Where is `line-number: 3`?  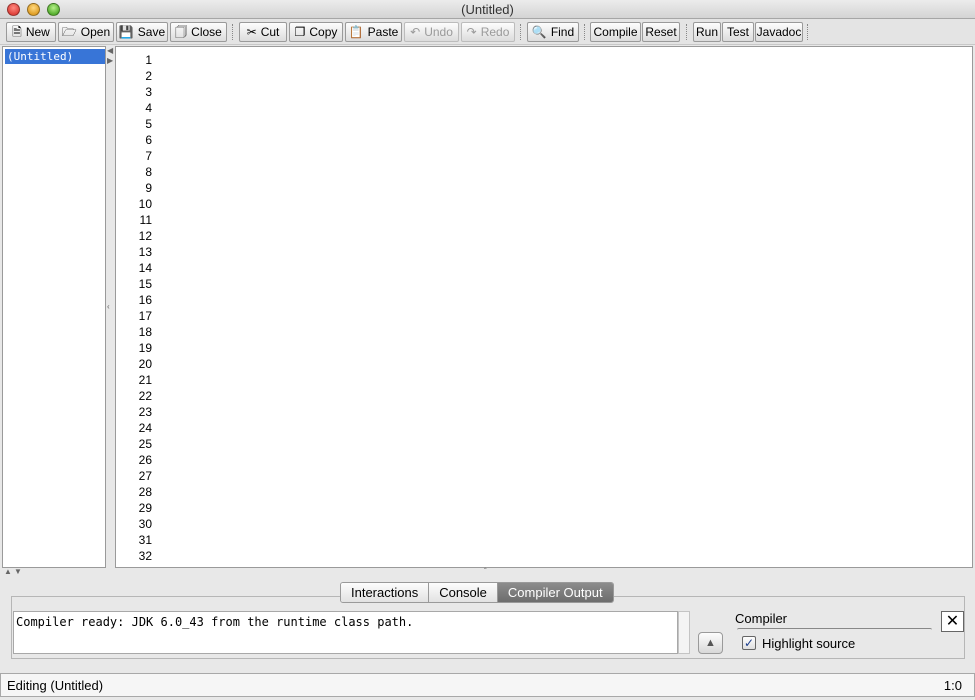
line-number: 3 is located at coordinates (148, 92).